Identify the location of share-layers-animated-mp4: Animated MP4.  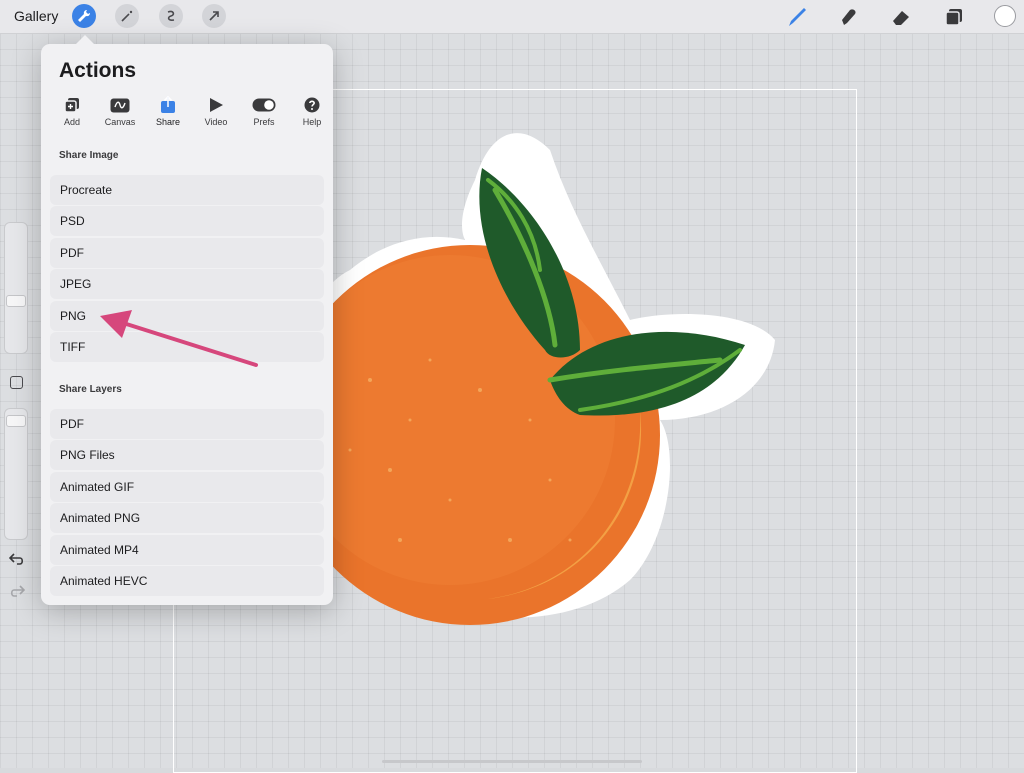
(187, 550).